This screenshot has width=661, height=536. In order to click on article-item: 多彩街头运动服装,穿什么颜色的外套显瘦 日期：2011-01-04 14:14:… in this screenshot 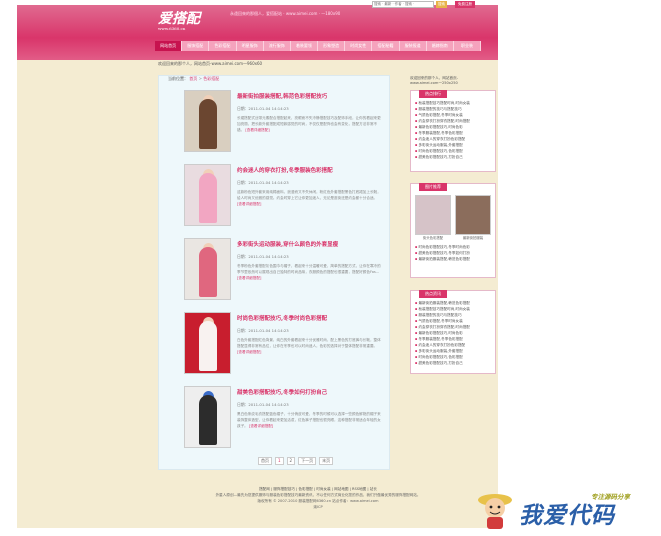, I will do `click(284, 269)`.